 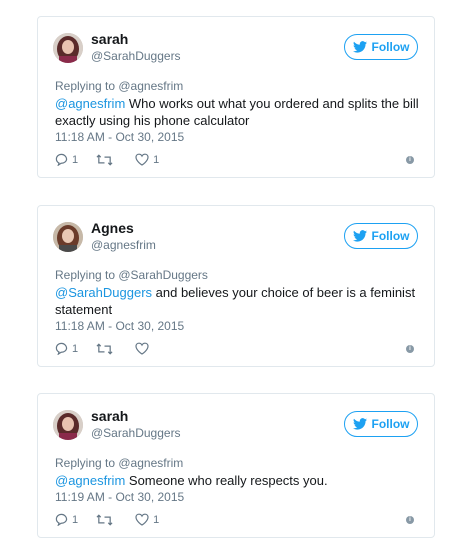 I want to click on action-bar: 1, so click(x=113, y=348).